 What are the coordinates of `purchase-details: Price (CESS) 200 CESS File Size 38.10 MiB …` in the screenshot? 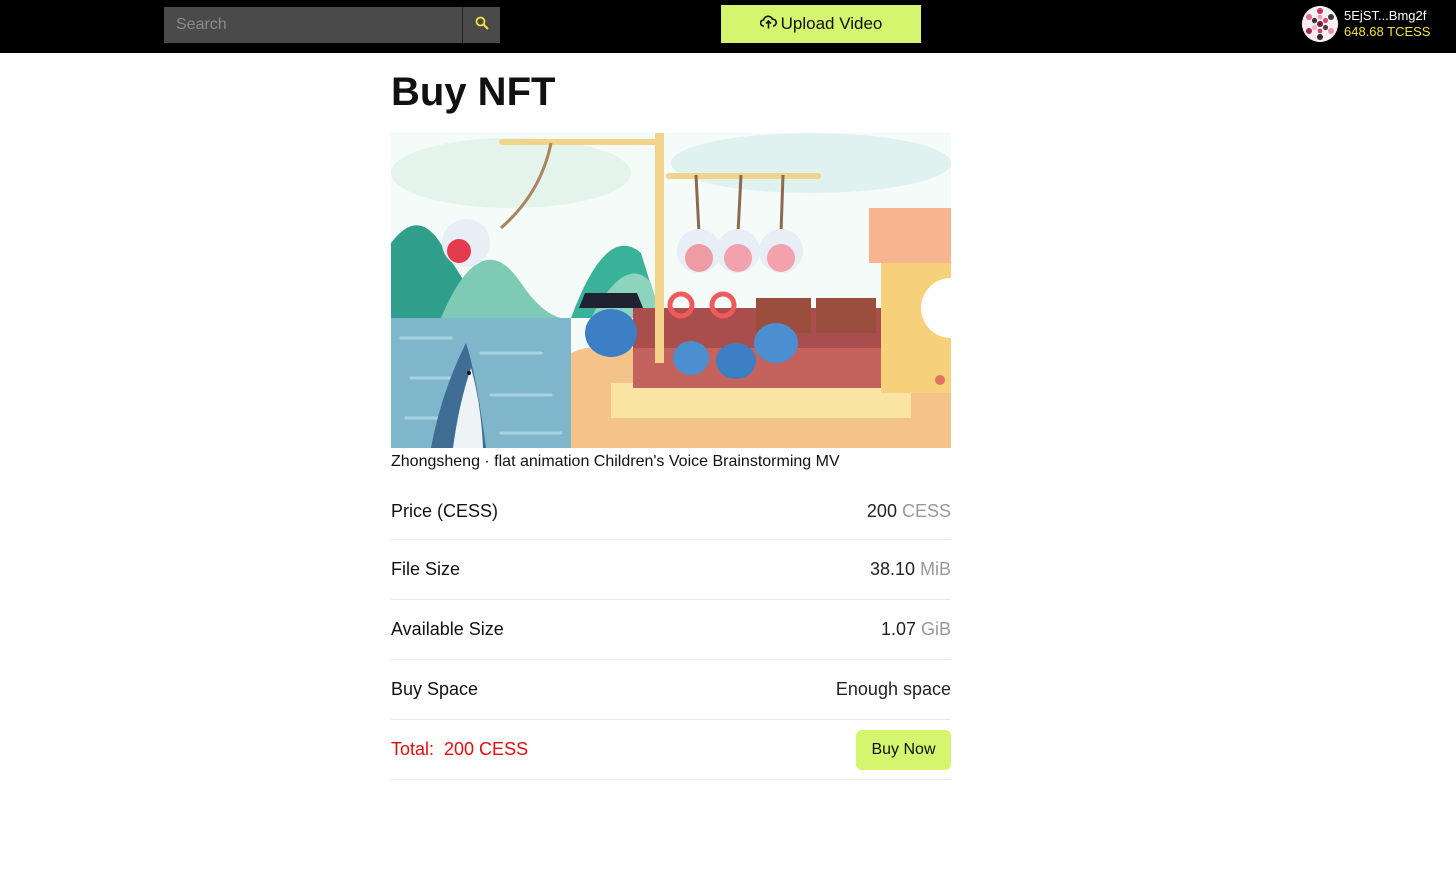 It's located at (671, 640).